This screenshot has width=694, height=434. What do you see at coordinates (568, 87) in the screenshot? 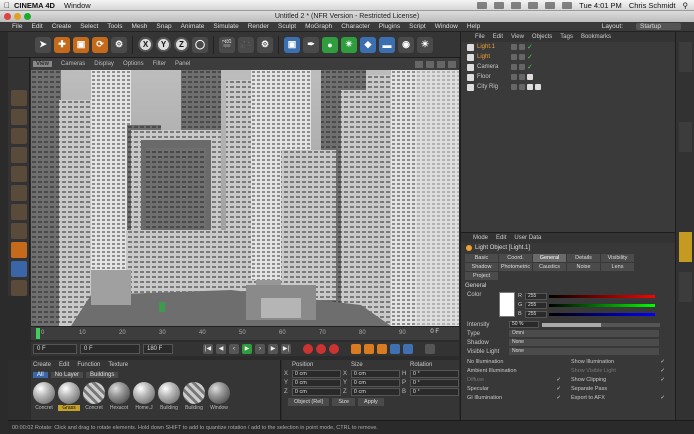
I see `object-row: City Rig` at bounding box center [568, 87].